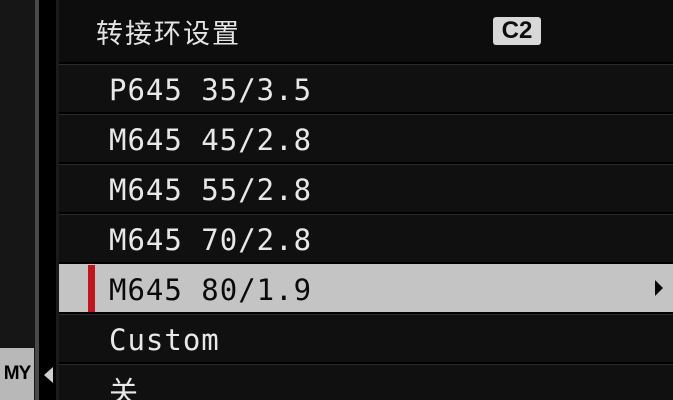  I want to click on list-item-label: M645 45/2.8, so click(211, 140).